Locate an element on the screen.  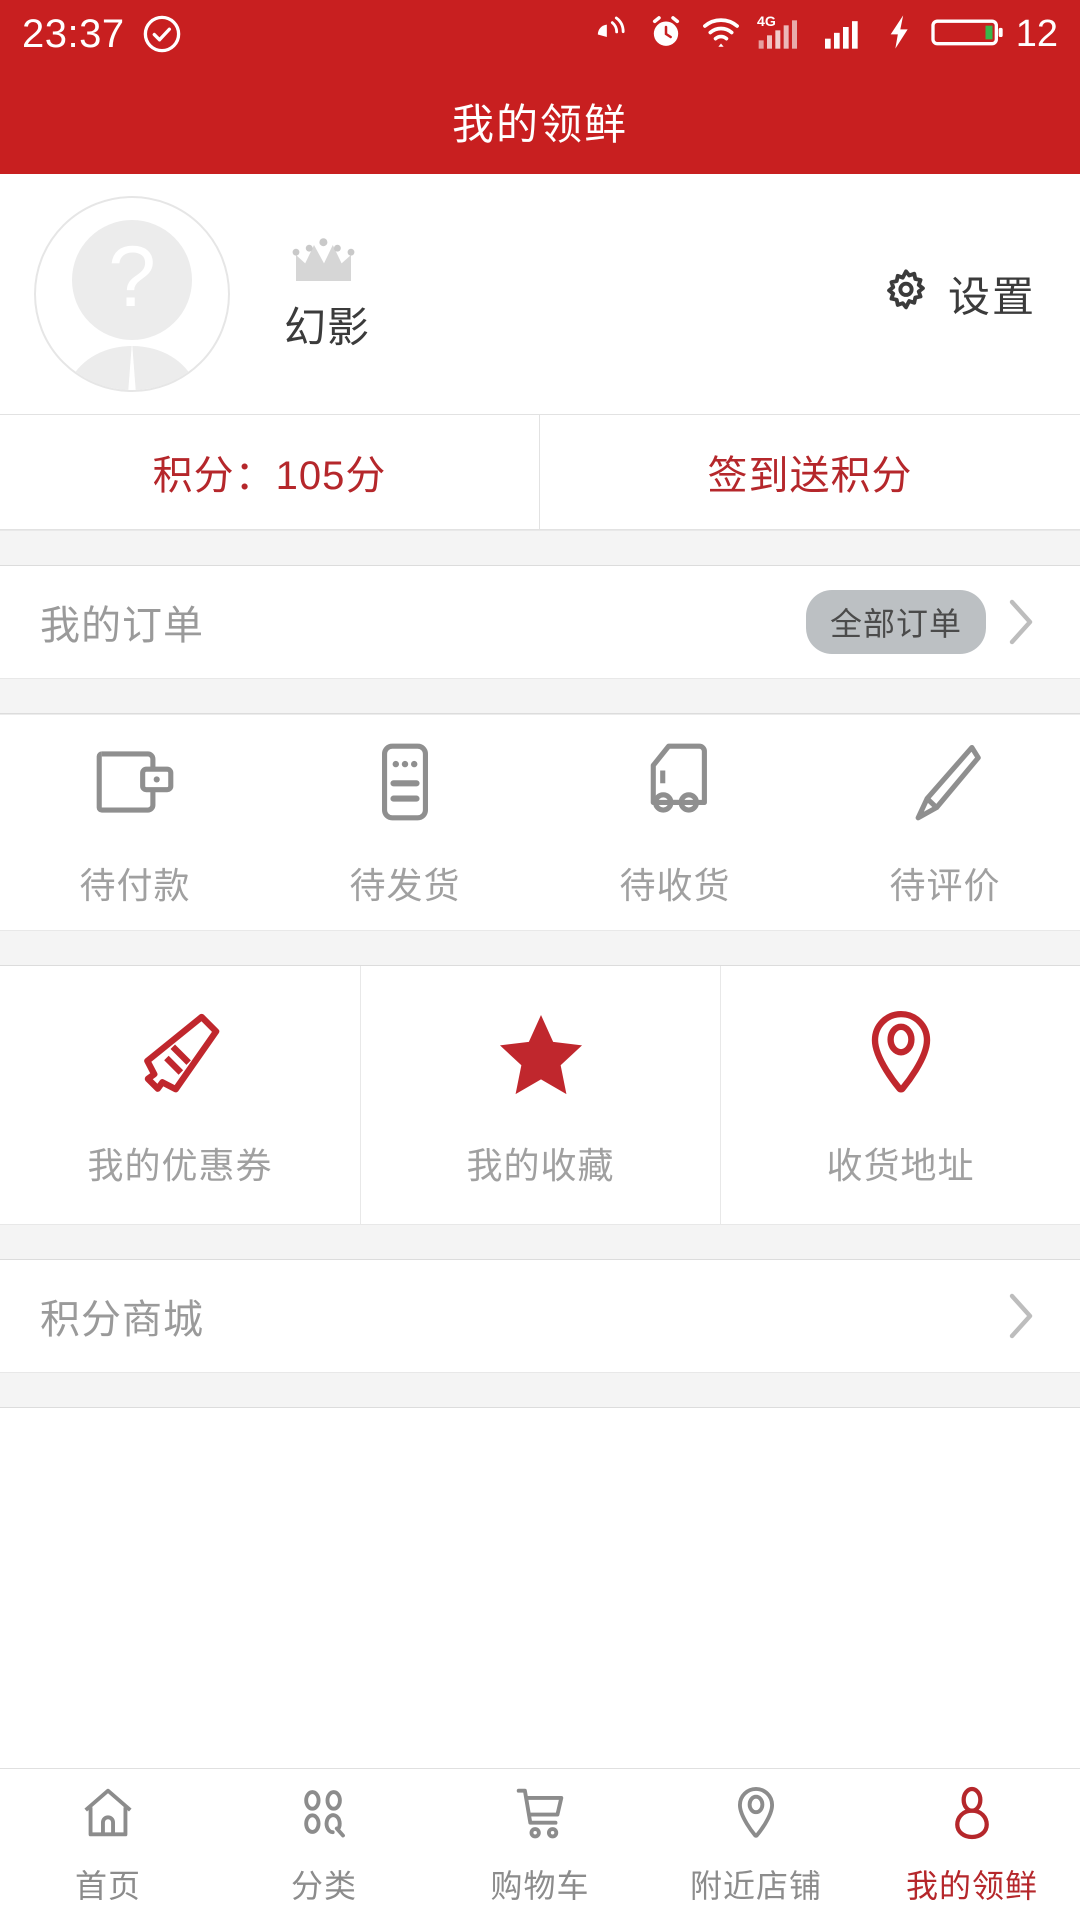
service-label: 我的优惠券 is located at coordinates (180, 1165).